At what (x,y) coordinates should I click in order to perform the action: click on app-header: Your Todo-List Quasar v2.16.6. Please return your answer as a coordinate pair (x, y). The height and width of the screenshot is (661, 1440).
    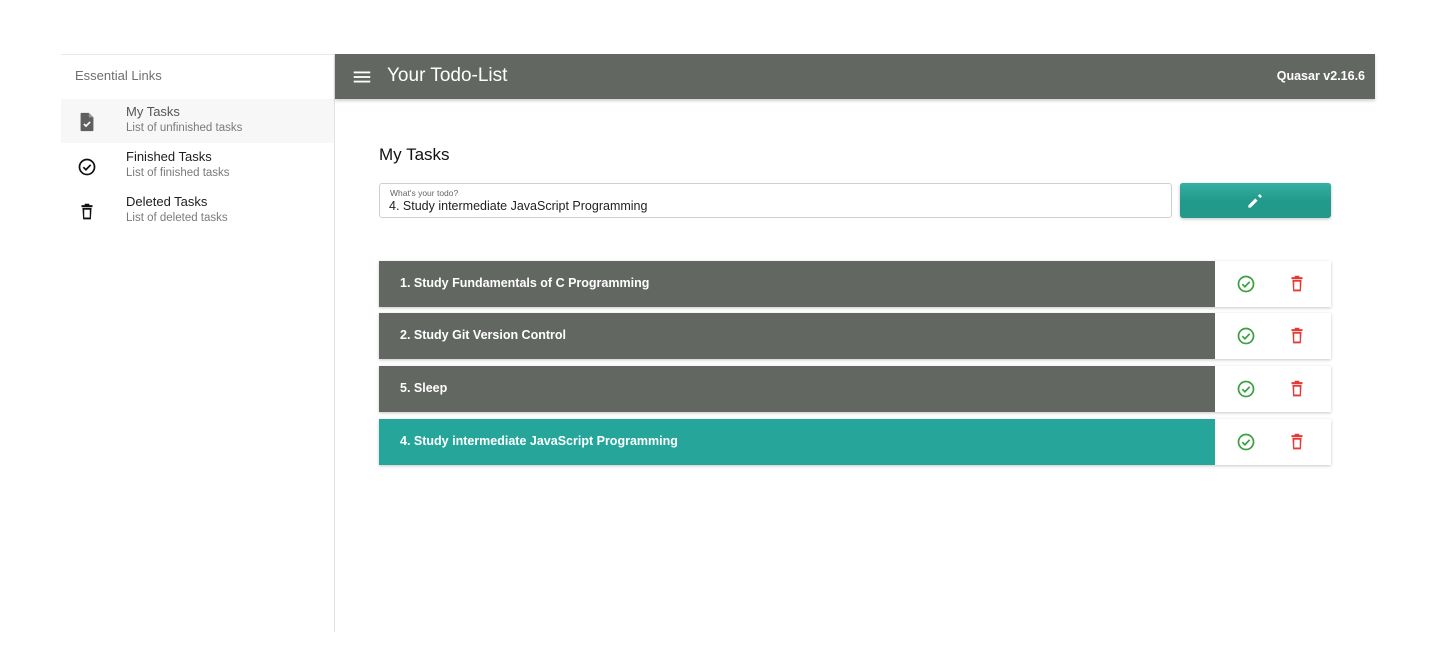
    Looking at the image, I should click on (855, 76).